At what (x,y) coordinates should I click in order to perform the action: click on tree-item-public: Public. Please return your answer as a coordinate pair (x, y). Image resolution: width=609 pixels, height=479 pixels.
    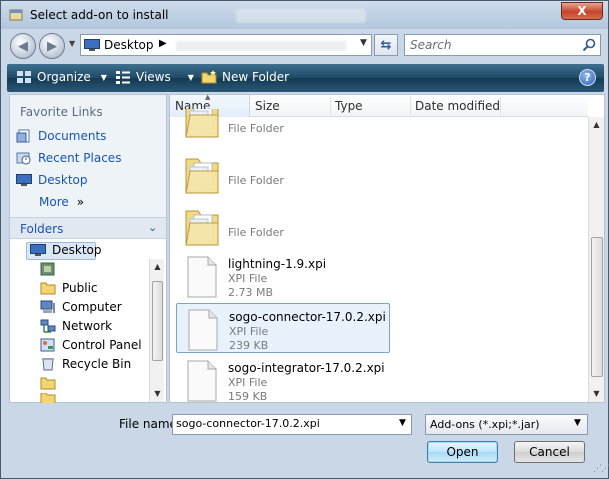
    Looking at the image, I should click on (69, 288).